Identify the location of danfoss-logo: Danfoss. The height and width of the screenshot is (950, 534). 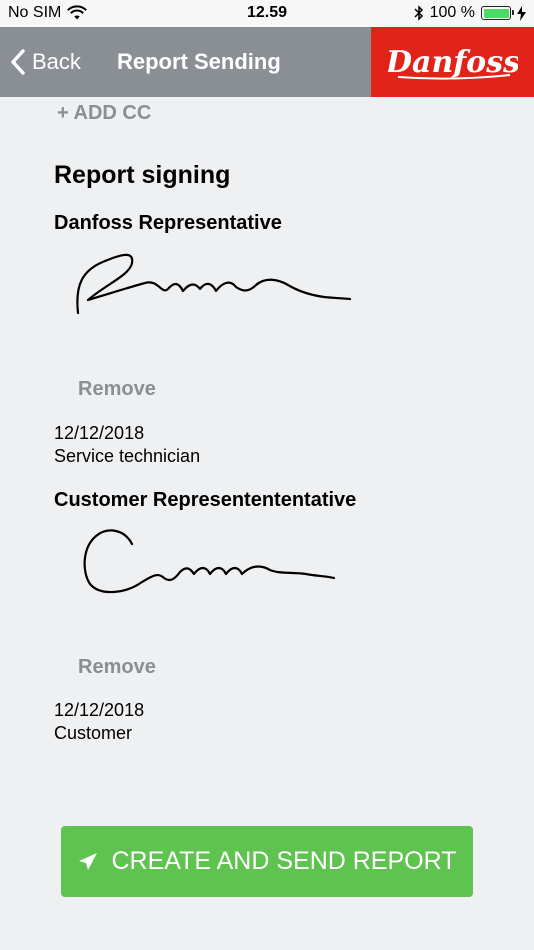
(452, 62).